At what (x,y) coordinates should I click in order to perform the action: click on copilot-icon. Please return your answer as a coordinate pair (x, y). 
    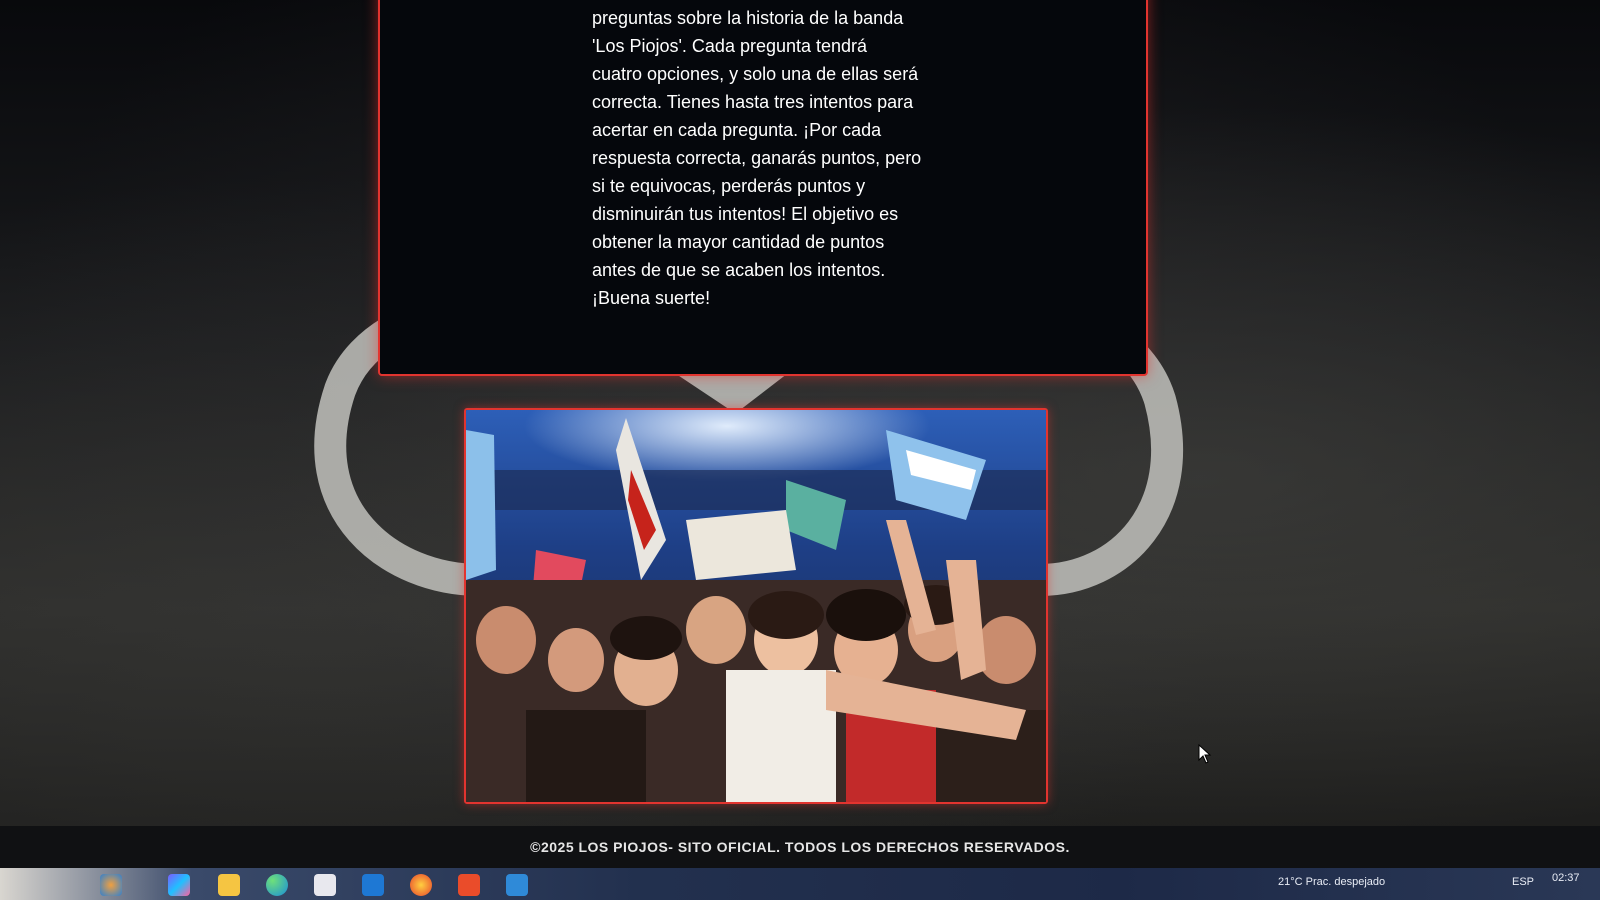
    Looking at the image, I should click on (179, 885).